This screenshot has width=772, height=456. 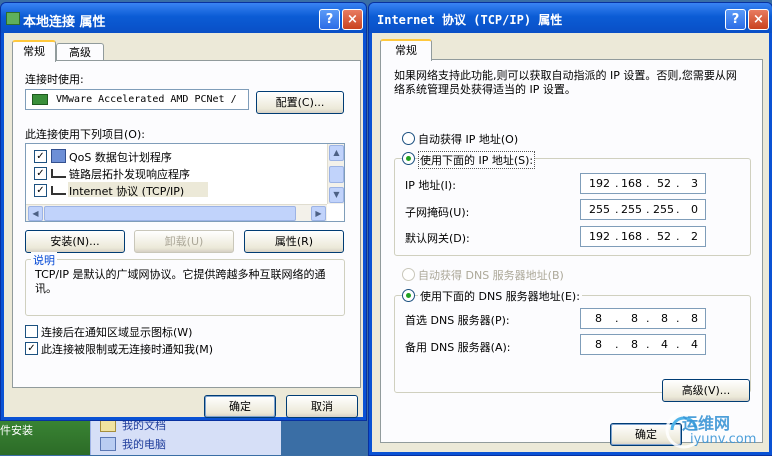 I want to click on description-title: 说明, so click(x=44, y=260).